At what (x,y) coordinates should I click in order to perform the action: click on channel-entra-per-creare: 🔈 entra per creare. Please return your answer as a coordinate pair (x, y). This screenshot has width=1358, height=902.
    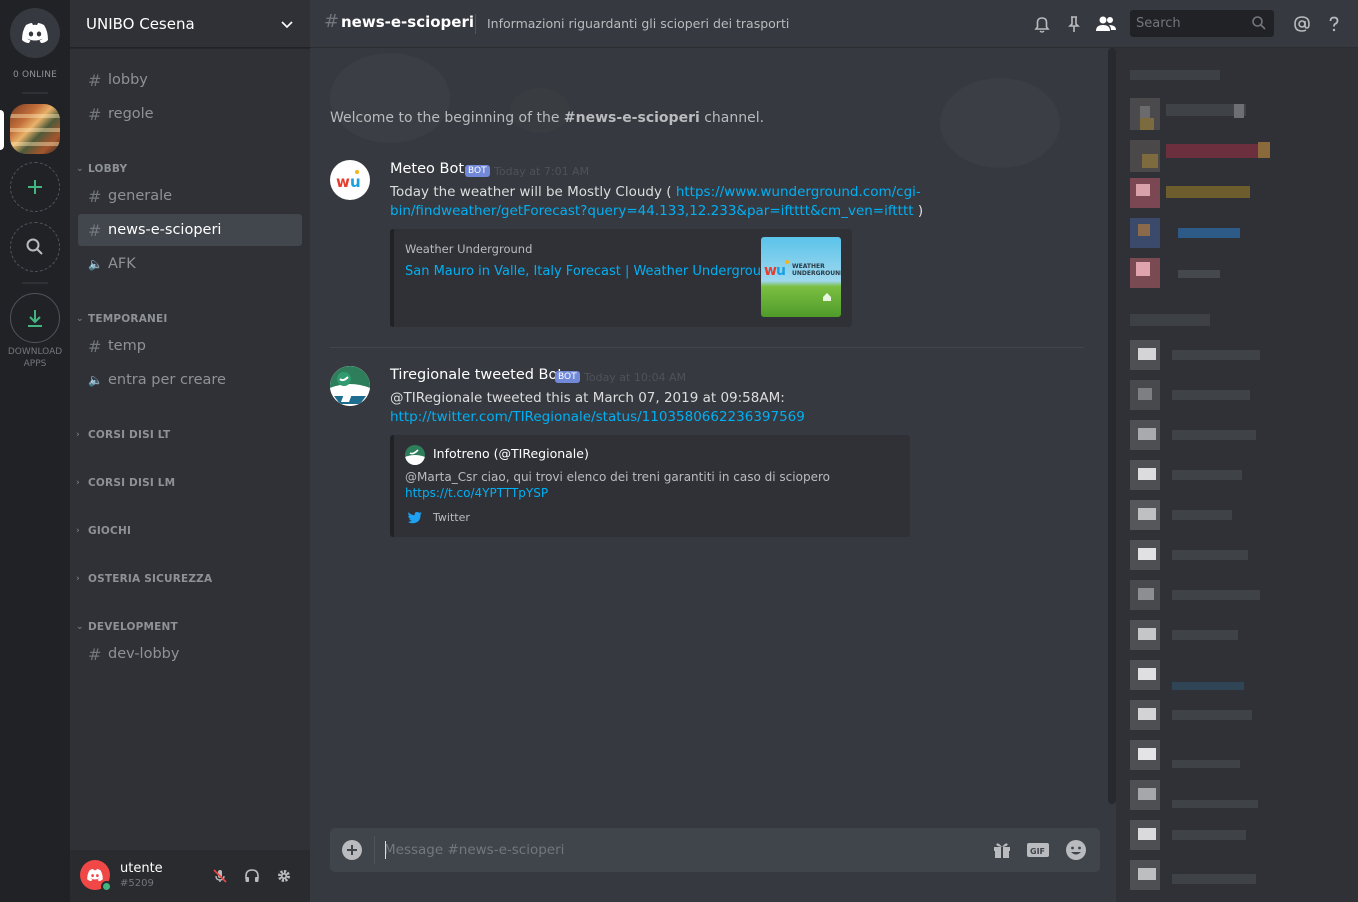
    Looking at the image, I should click on (190, 380).